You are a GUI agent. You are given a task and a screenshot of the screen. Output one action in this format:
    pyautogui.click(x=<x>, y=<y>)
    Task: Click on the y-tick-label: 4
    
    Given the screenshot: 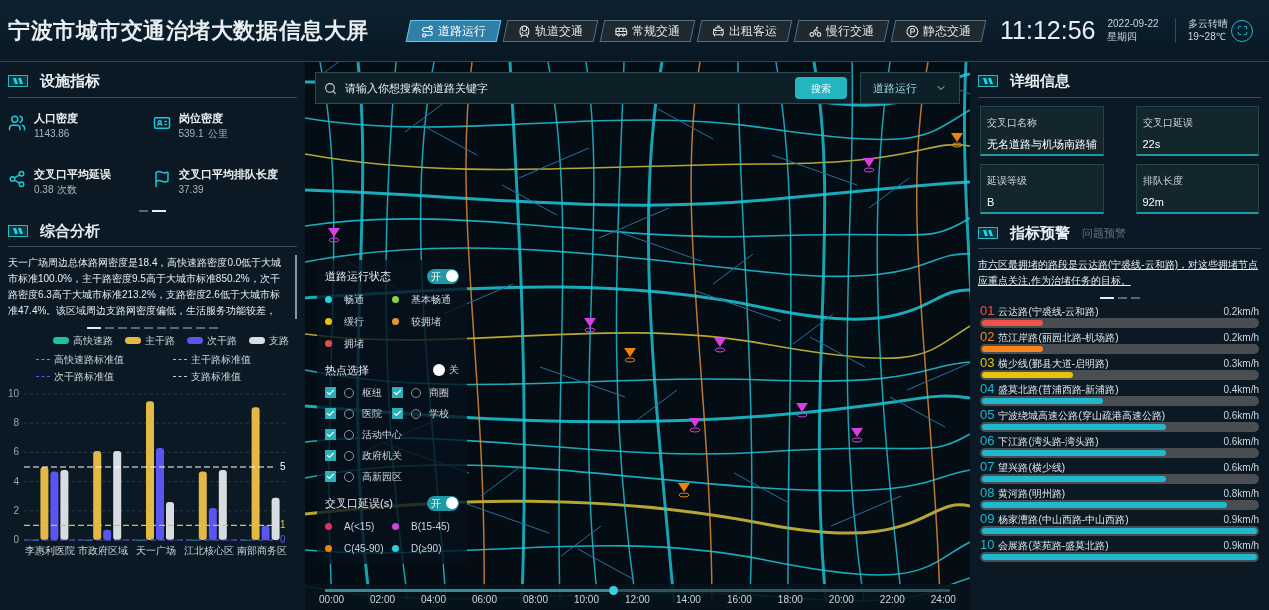 What is the action you would take?
    pyautogui.click(x=16, y=481)
    